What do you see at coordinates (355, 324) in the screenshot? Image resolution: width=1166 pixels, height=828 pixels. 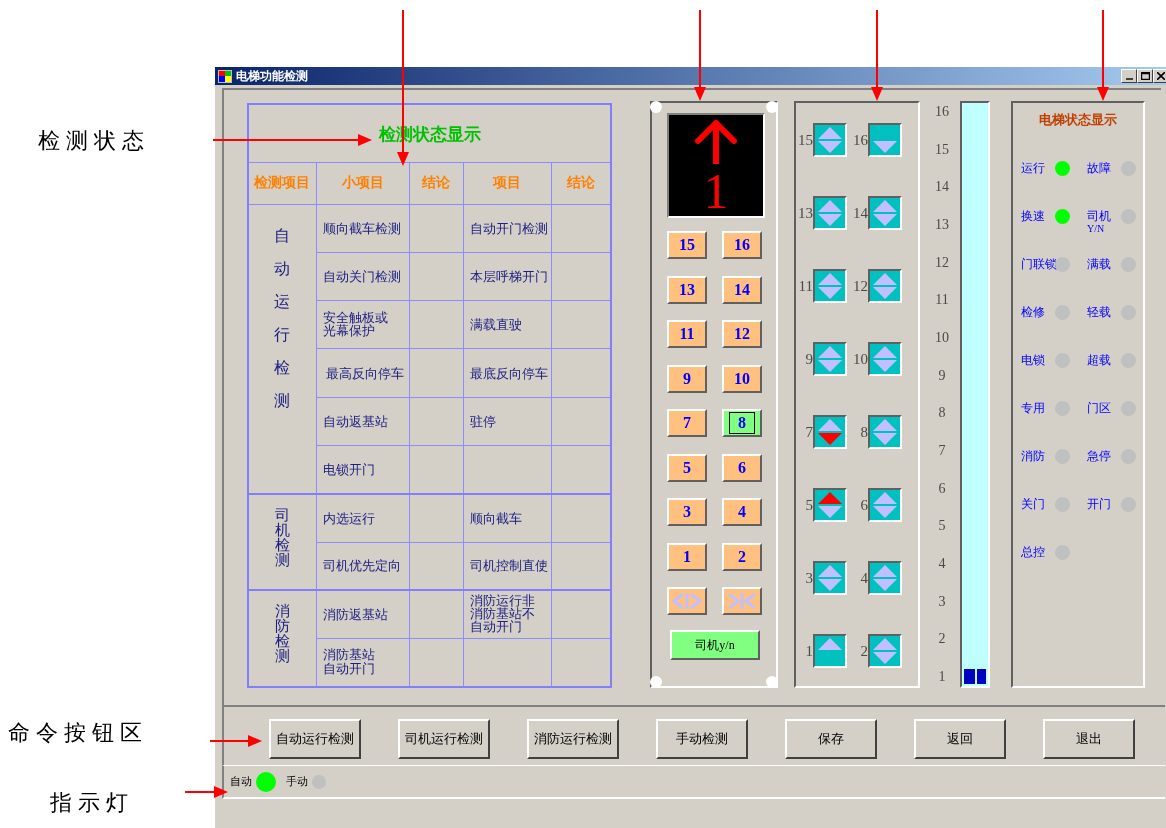 I see `table-cell: 安全触板或光幕保护` at bounding box center [355, 324].